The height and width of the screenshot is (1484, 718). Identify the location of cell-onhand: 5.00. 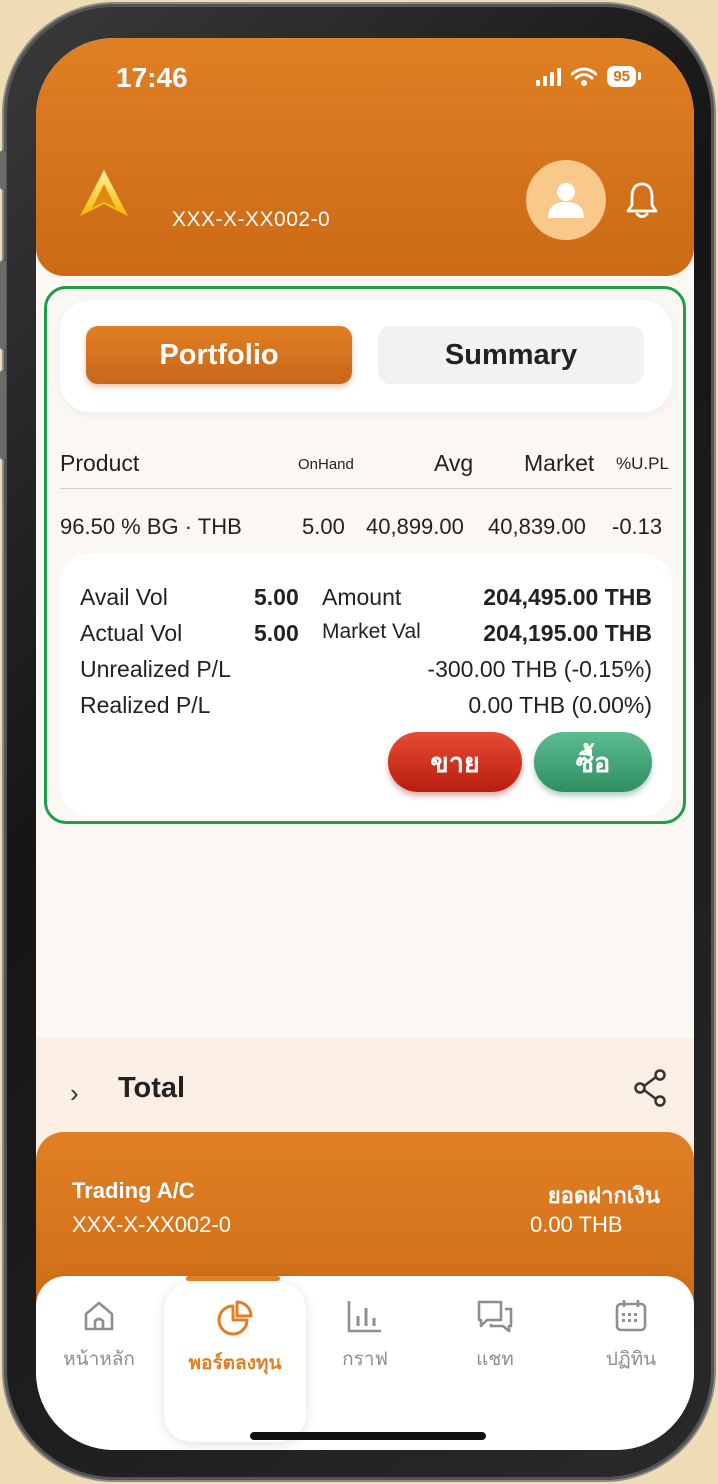
(323, 526).